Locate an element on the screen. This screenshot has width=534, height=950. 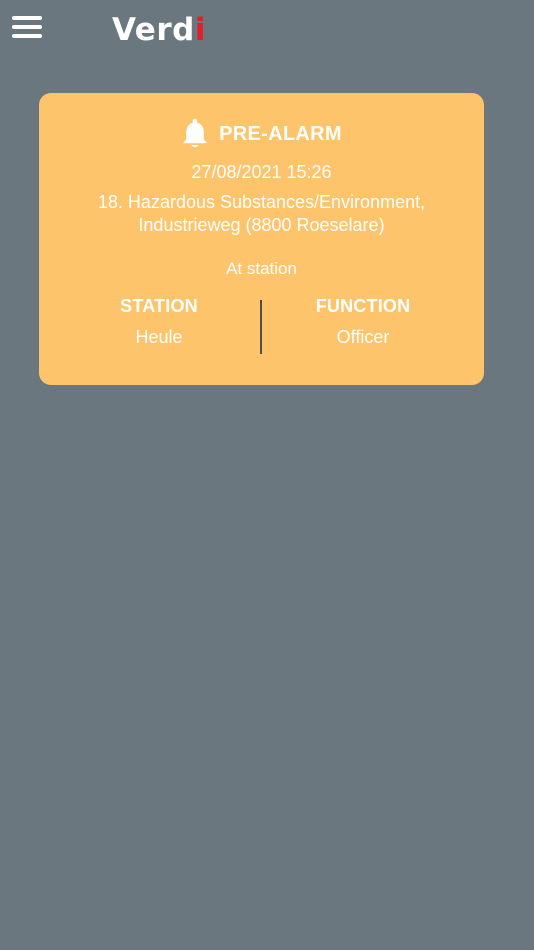
station-label: STATION is located at coordinates (159, 306).